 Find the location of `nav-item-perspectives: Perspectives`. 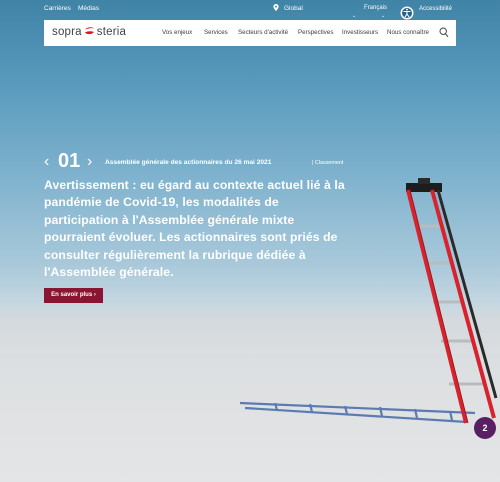

nav-item-perspectives: Perspectives is located at coordinates (315, 32).